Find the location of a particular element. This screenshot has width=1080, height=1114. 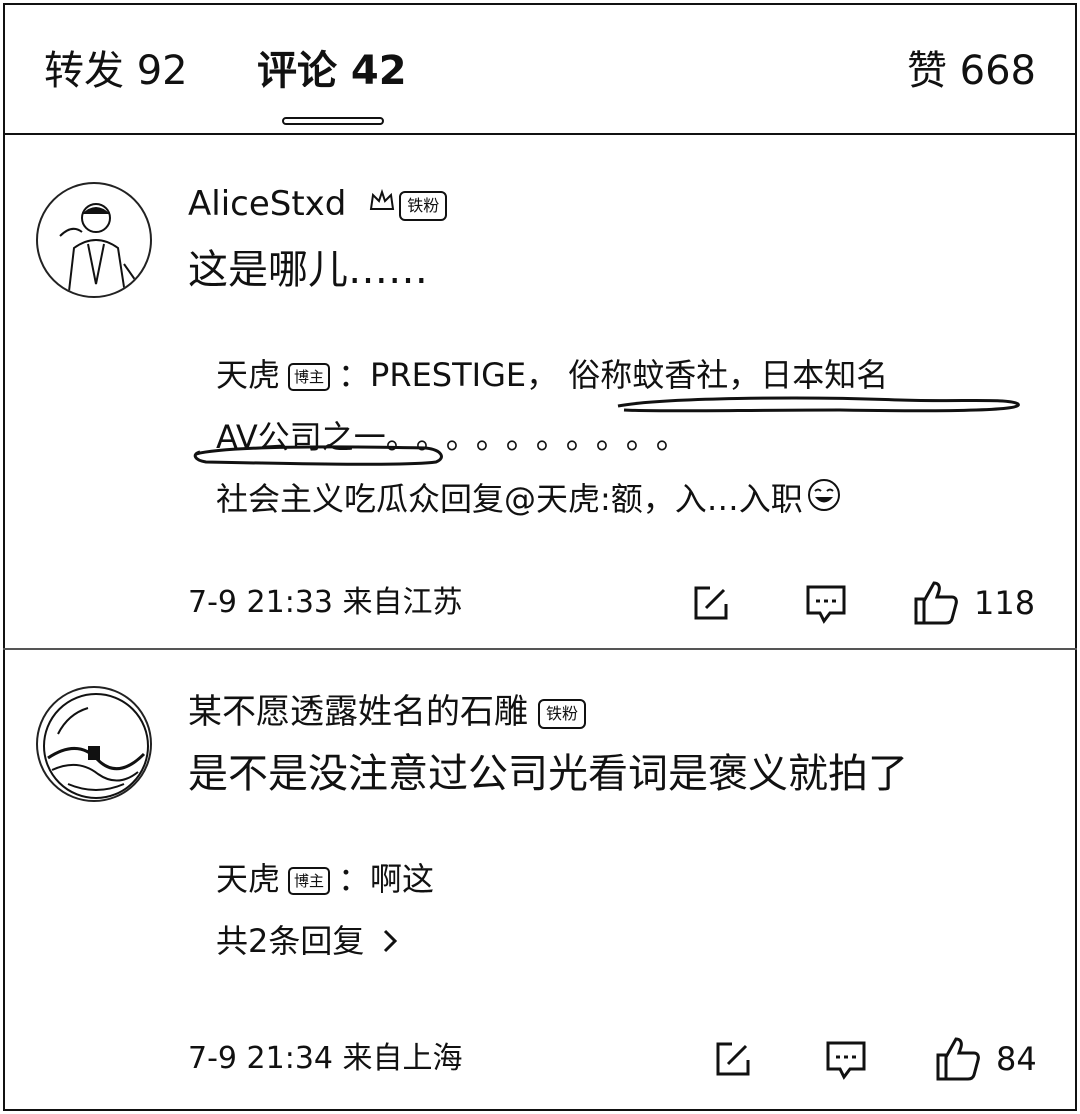

reply-block: 天虎 博主 ：啊这 共2条回复 is located at coordinates (325, 910).